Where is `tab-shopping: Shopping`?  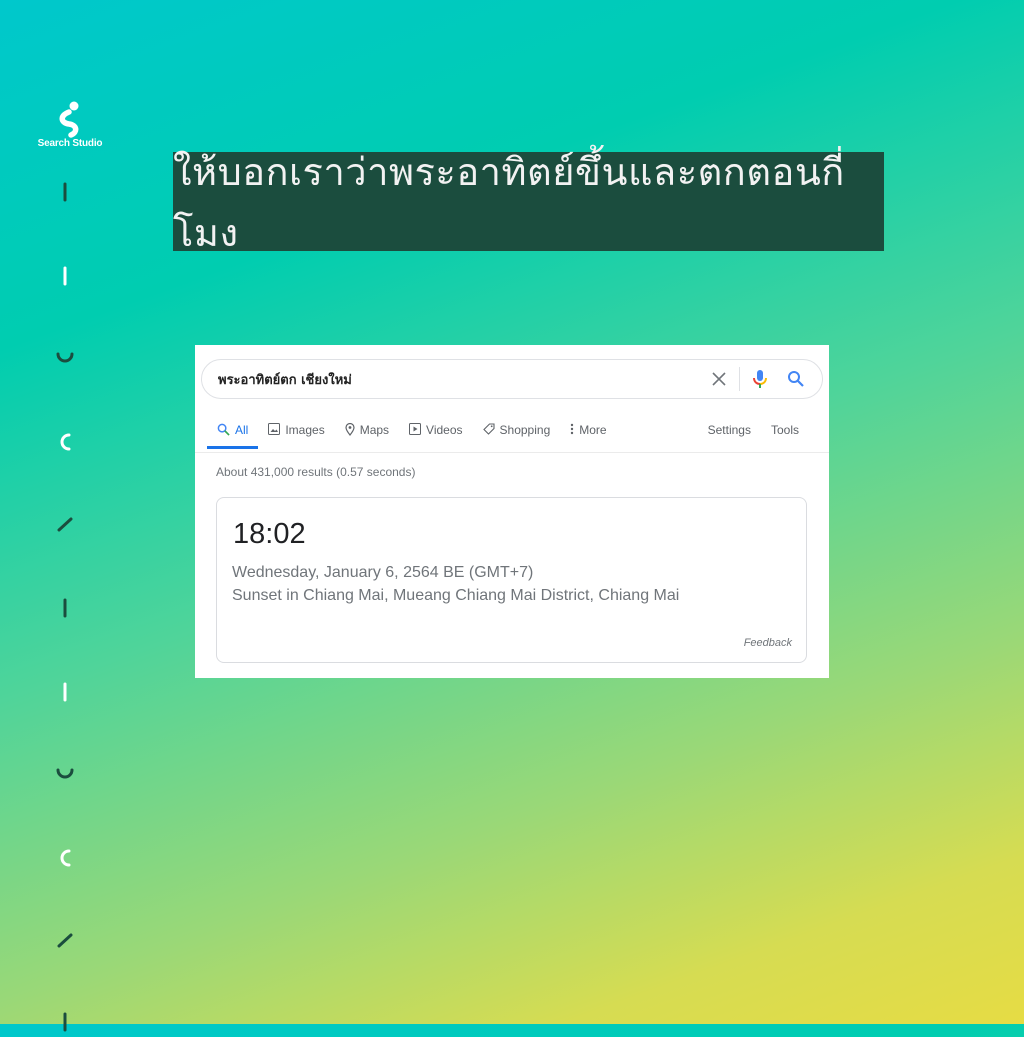
tab-shopping: Shopping is located at coordinates (517, 434).